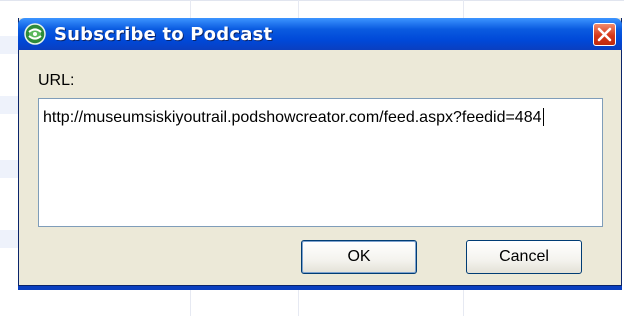 This screenshot has width=624, height=316. Describe the element at coordinates (56, 80) in the screenshot. I see `url-label: URL:` at that location.